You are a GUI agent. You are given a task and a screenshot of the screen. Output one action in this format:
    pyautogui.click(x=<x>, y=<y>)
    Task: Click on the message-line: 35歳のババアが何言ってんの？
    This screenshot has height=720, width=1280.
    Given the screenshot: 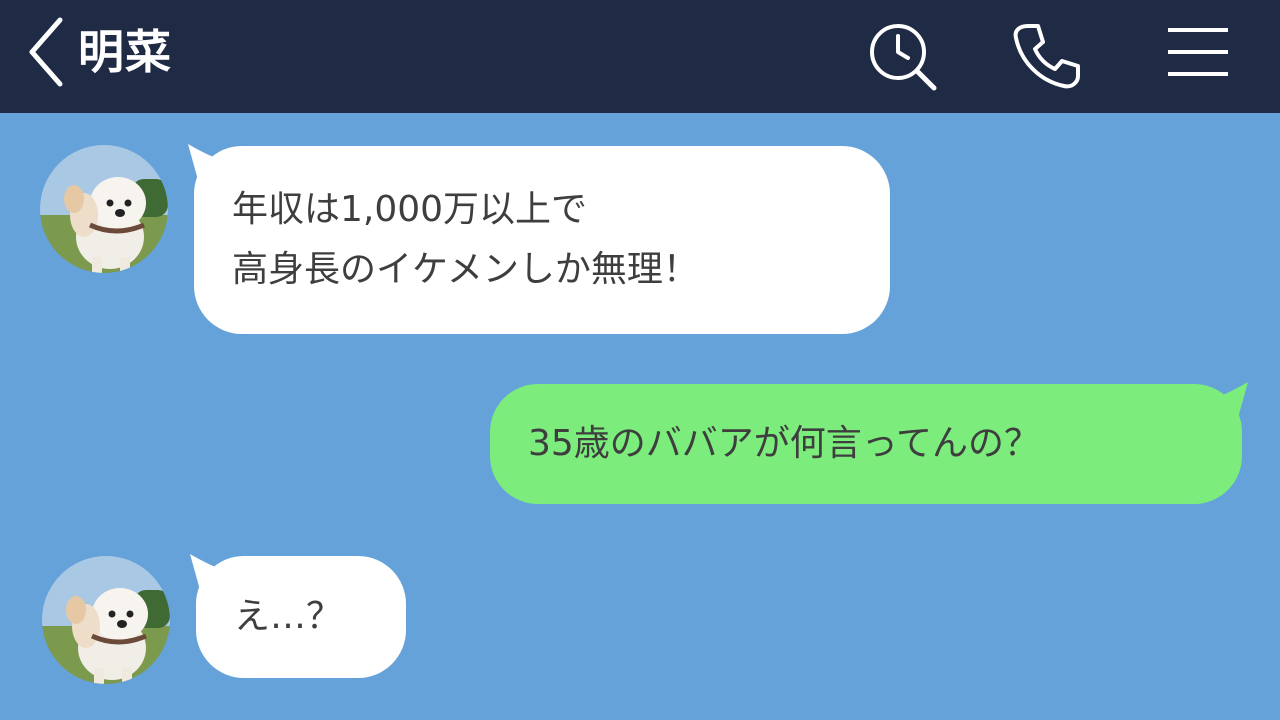 What is the action you would take?
    pyautogui.click(x=784, y=443)
    